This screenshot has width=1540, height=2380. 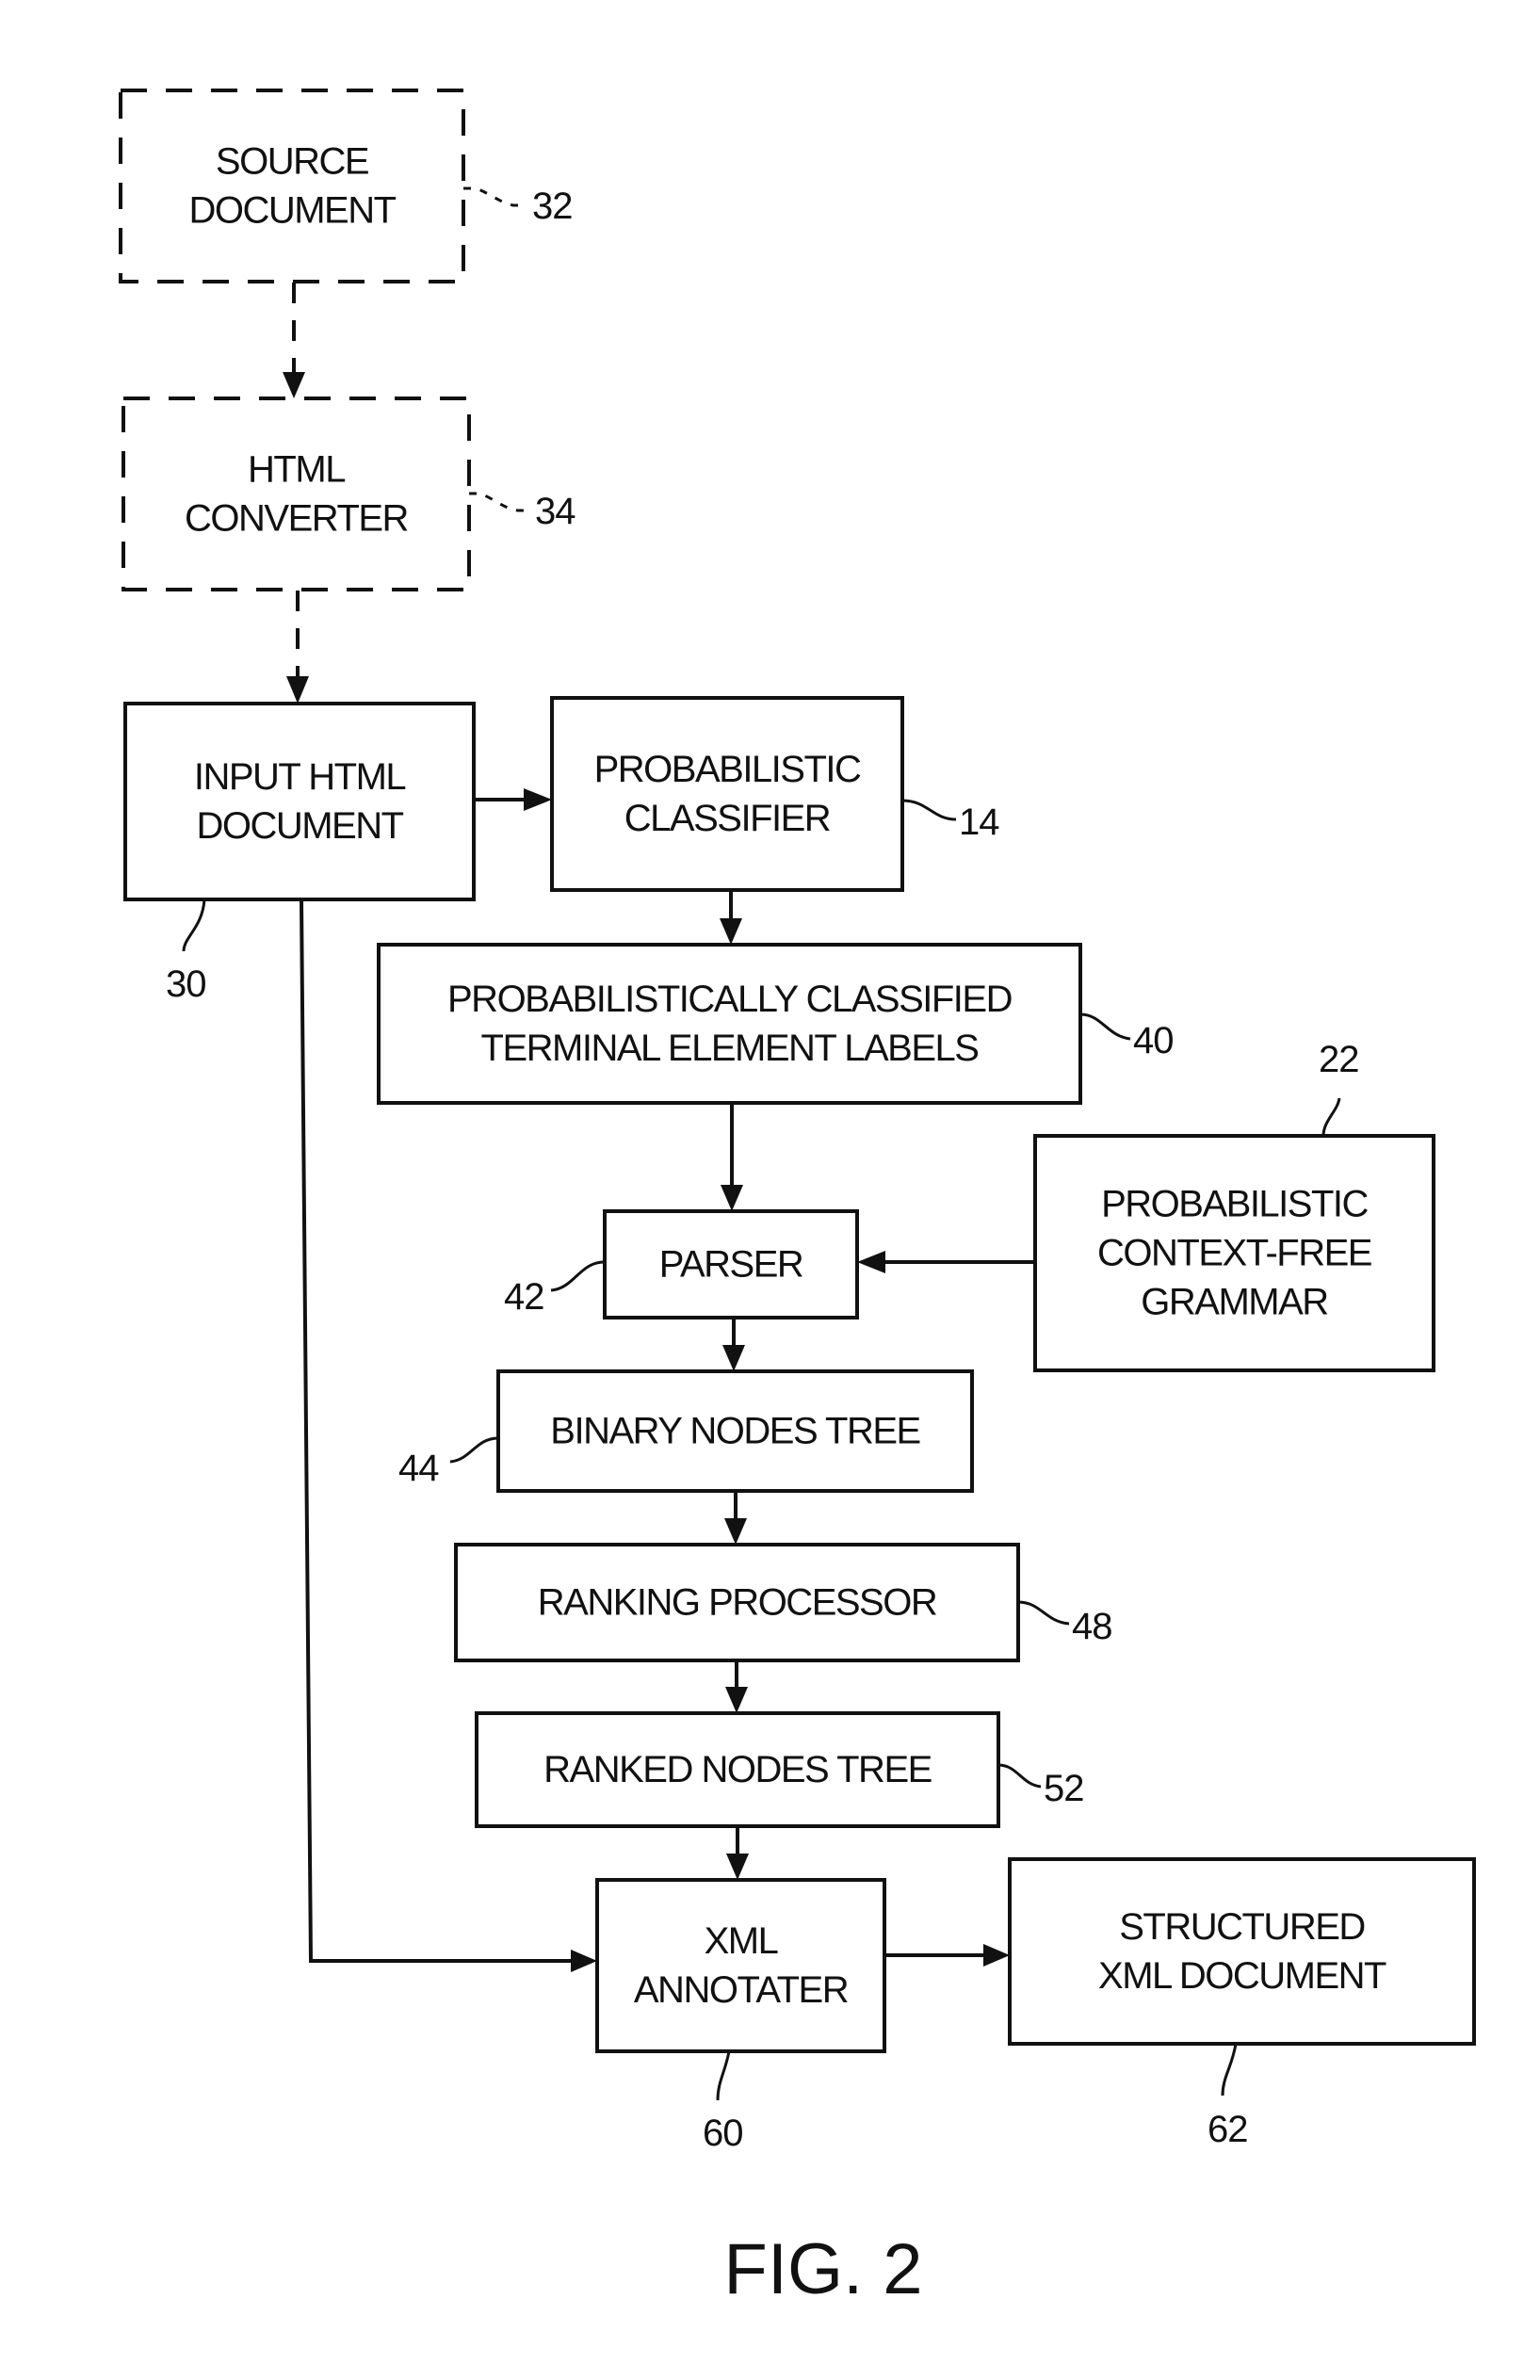 I want to click on node-structured-xml-document: STRUCTURED XML DOCUMENT, so click(x=1242, y=1951).